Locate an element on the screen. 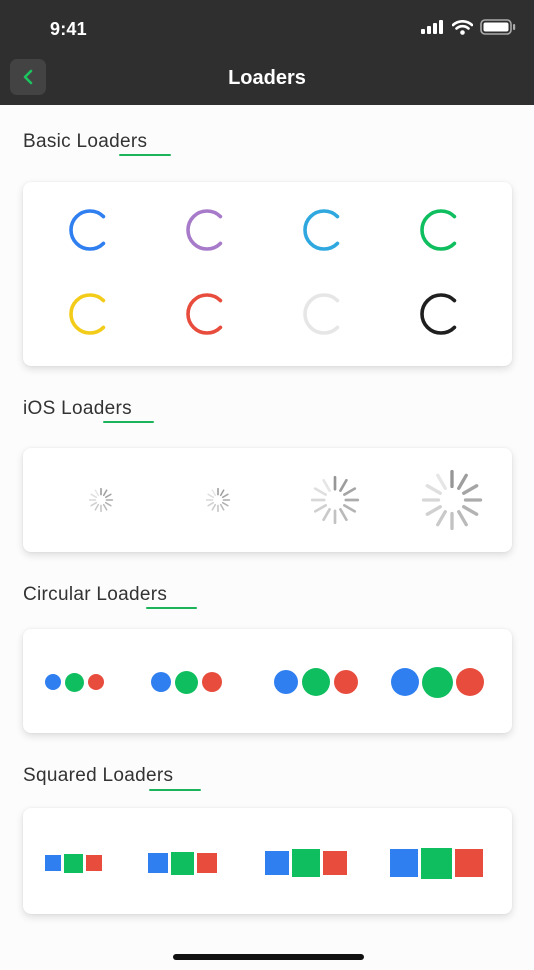 This screenshot has height=970, width=534. spinner-red is located at coordinates (207, 314).